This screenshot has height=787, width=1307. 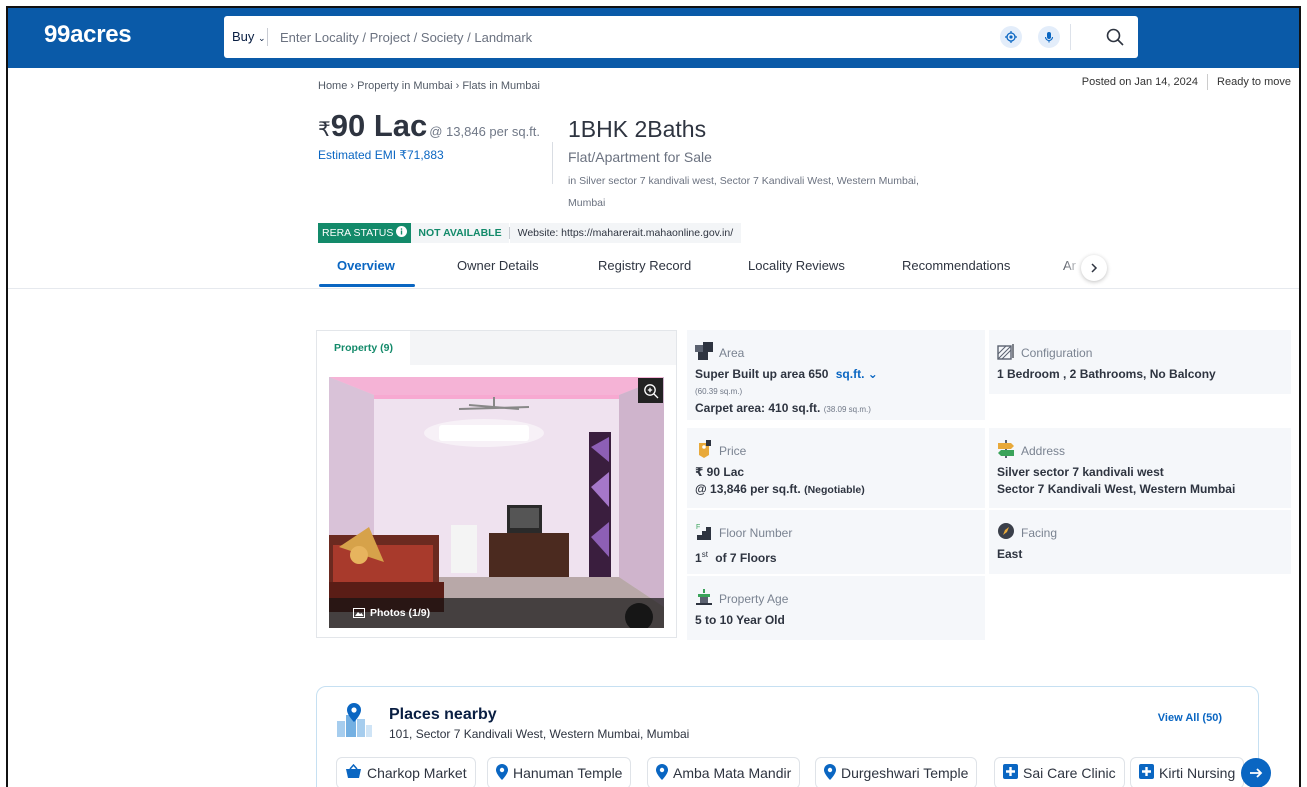 What do you see at coordinates (402, 233) in the screenshot?
I see `info-icon` at bounding box center [402, 233].